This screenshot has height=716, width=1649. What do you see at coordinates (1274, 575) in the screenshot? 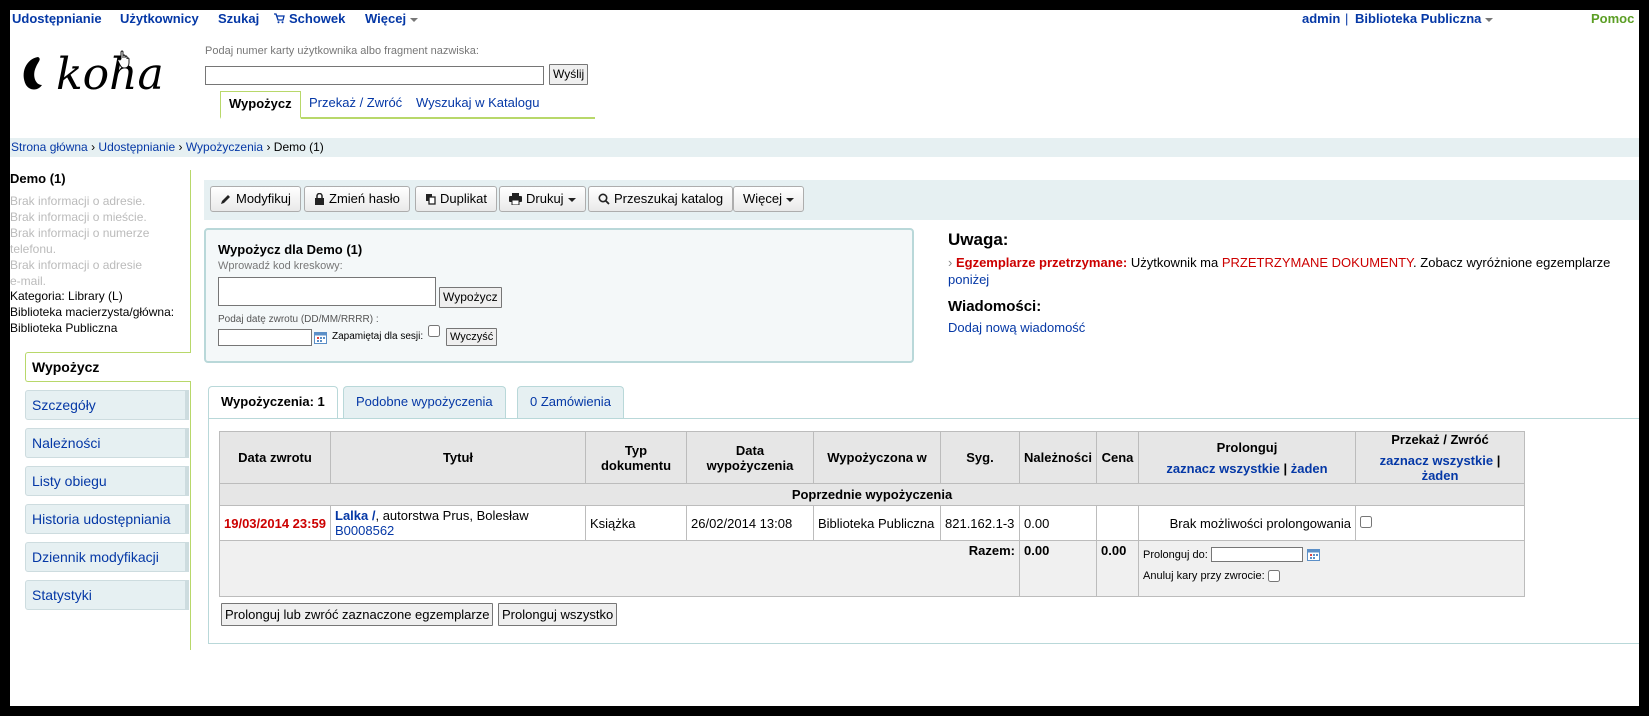
I see `cancel-fines-checkbox` at bounding box center [1274, 575].